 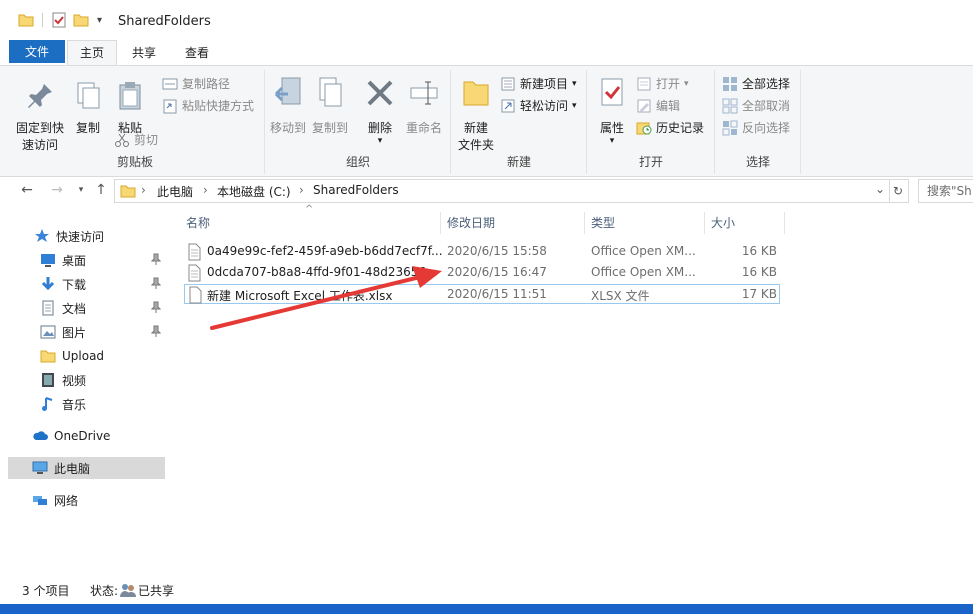 What do you see at coordinates (92, 53) in the screenshot?
I see `tab-home: 主页` at bounding box center [92, 53].